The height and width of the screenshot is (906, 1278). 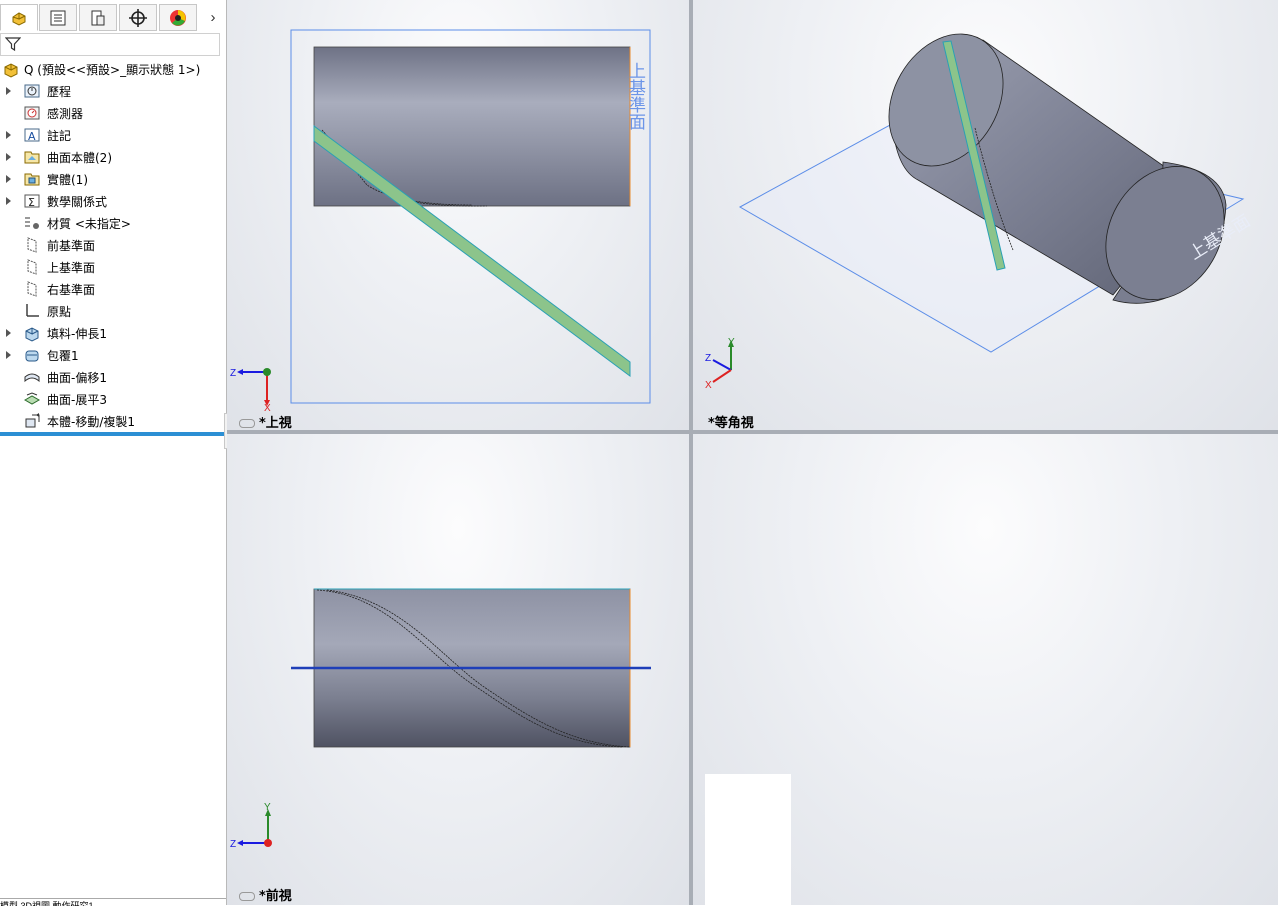 What do you see at coordinates (67, 180) in the screenshot?
I see `tree-item-label: 實體(1)` at bounding box center [67, 180].